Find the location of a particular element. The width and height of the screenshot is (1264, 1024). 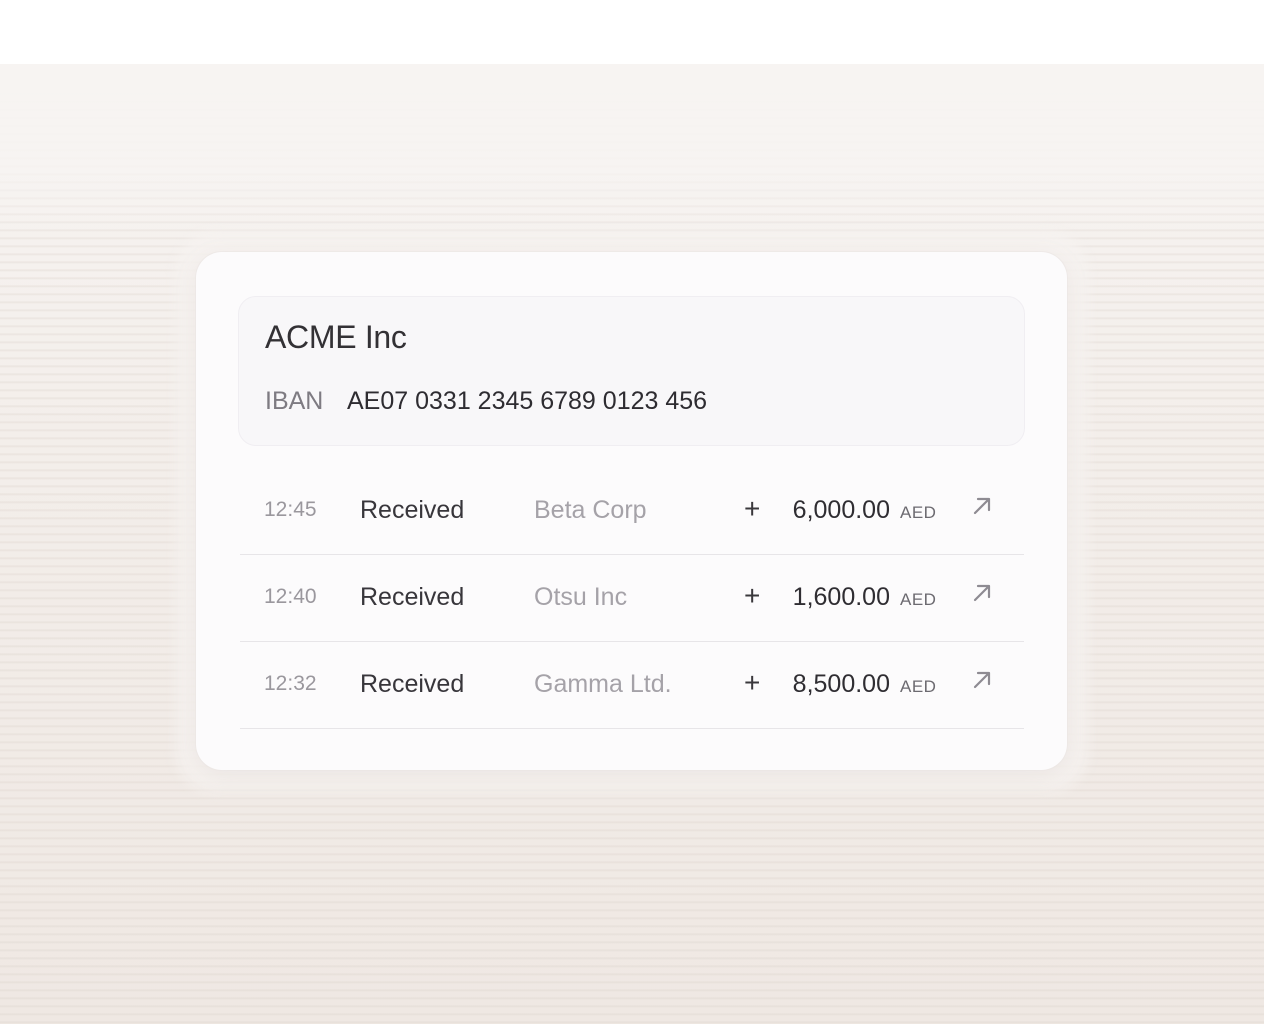

transaction-row: 12:40 Received Otsu Inc + 1,600.00 AED is located at coordinates (632, 598).